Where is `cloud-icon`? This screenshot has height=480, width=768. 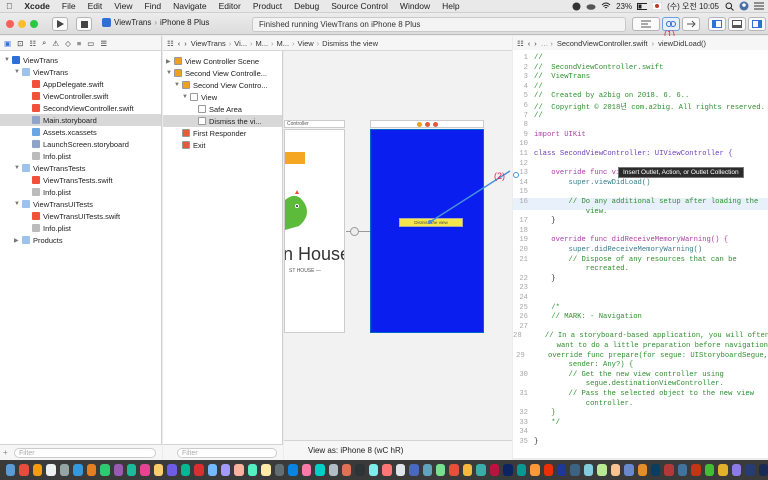 cloud-icon is located at coordinates (591, 6).